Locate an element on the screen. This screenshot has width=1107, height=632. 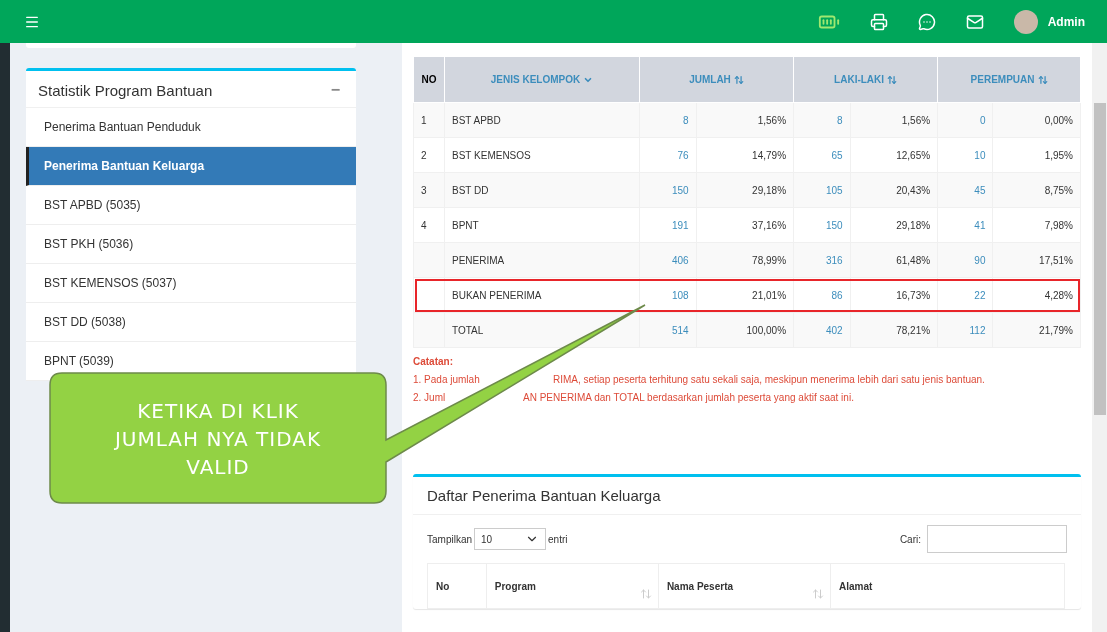
table-cell: 14,79% is located at coordinates (745, 155).